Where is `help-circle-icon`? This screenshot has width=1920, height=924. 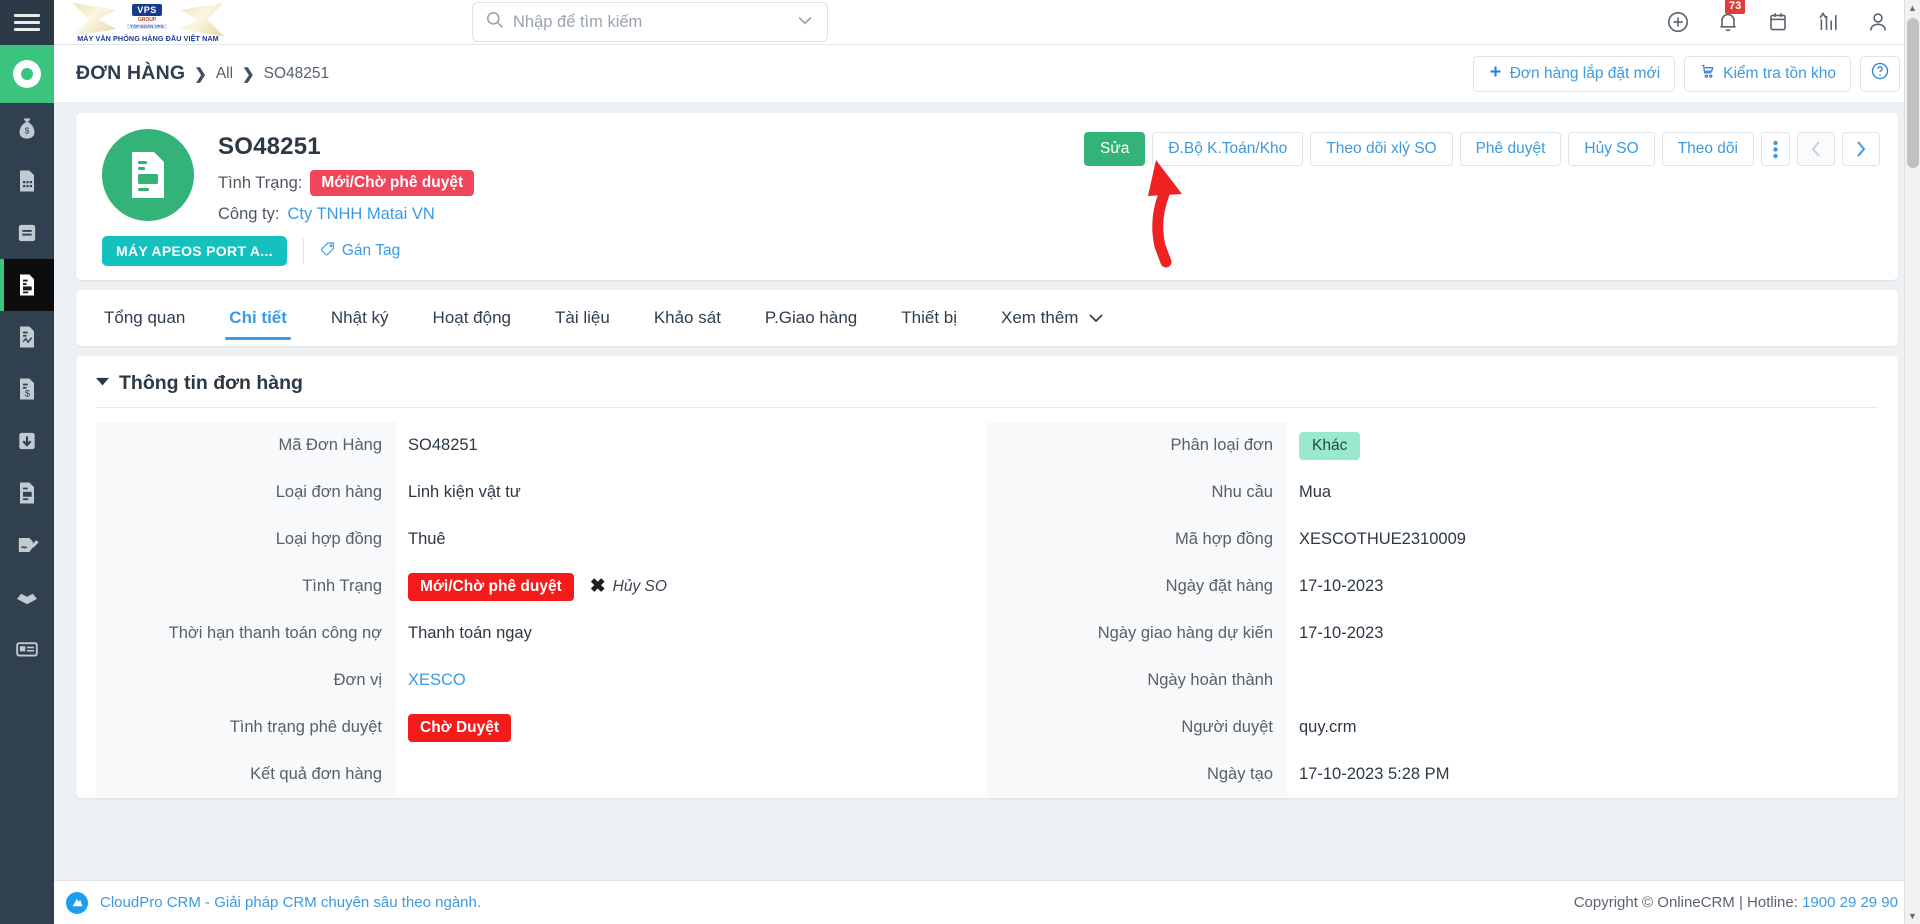
help-circle-icon is located at coordinates (1880, 73).